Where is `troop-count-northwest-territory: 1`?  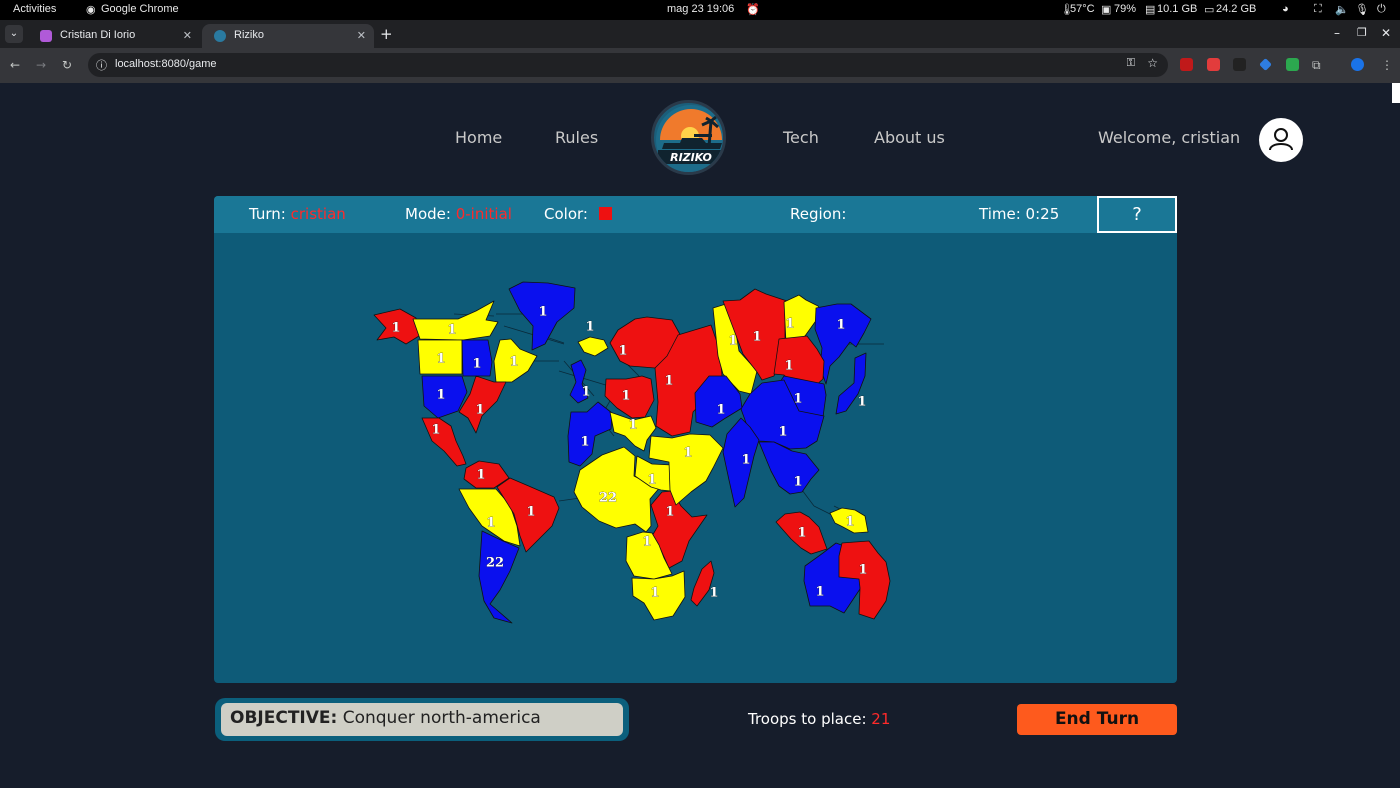 troop-count-northwest-territory: 1 is located at coordinates (451, 330).